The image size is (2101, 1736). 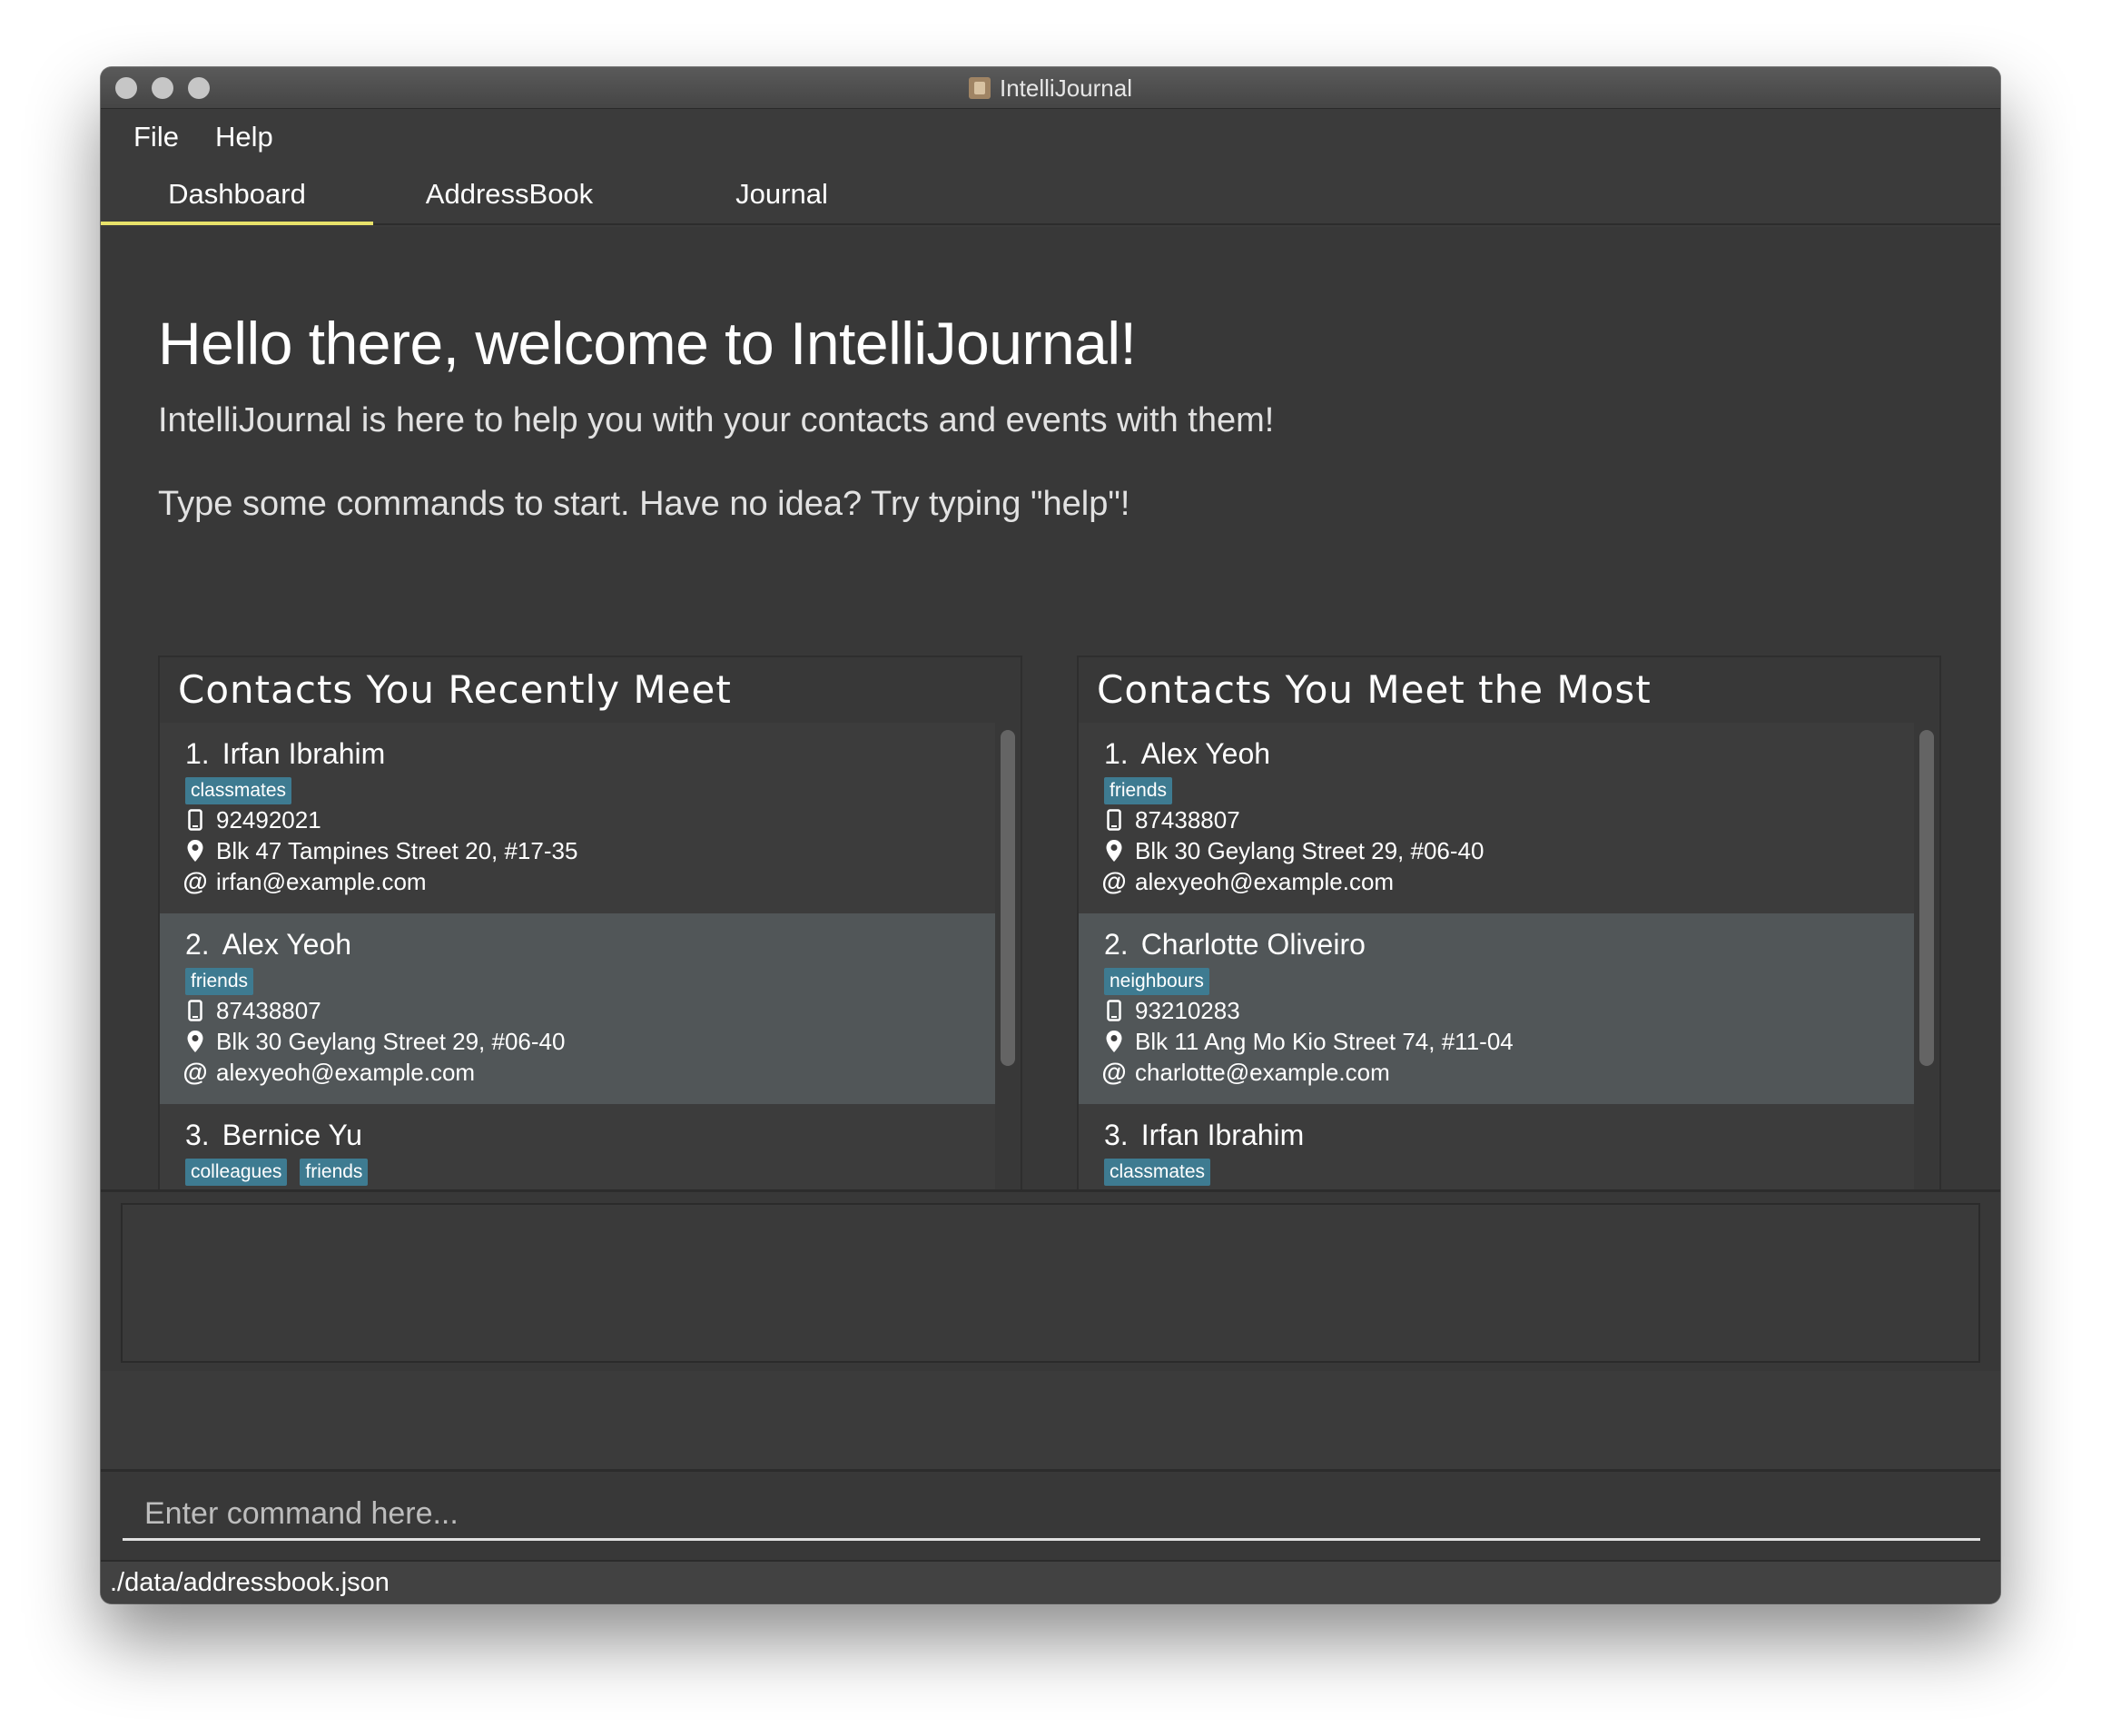 I want to click on contact-address: Blk 47 Tampines Street 20, #17-35, so click(x=397, y=850).